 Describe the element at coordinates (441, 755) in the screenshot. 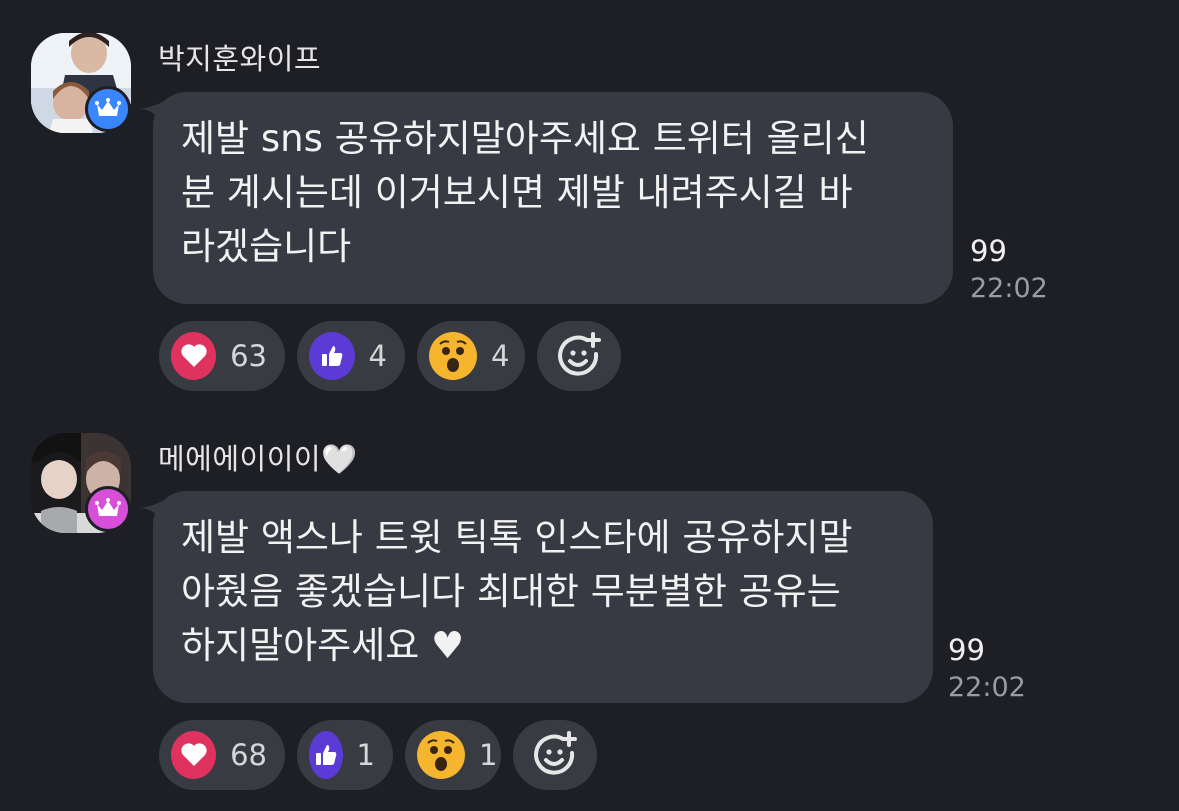

I see `surprised-face-icon` at that location.